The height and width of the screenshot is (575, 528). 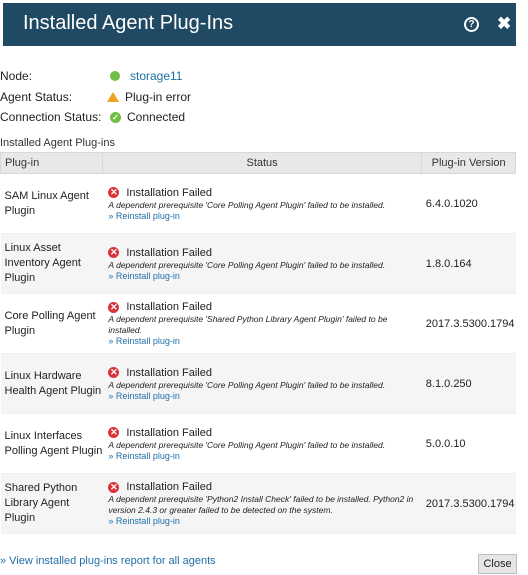 What do you see at coordinates (468, 263) in the screenshot?
I see `plugin-version: 1.8.0.164` at bounding box center [468, 263].